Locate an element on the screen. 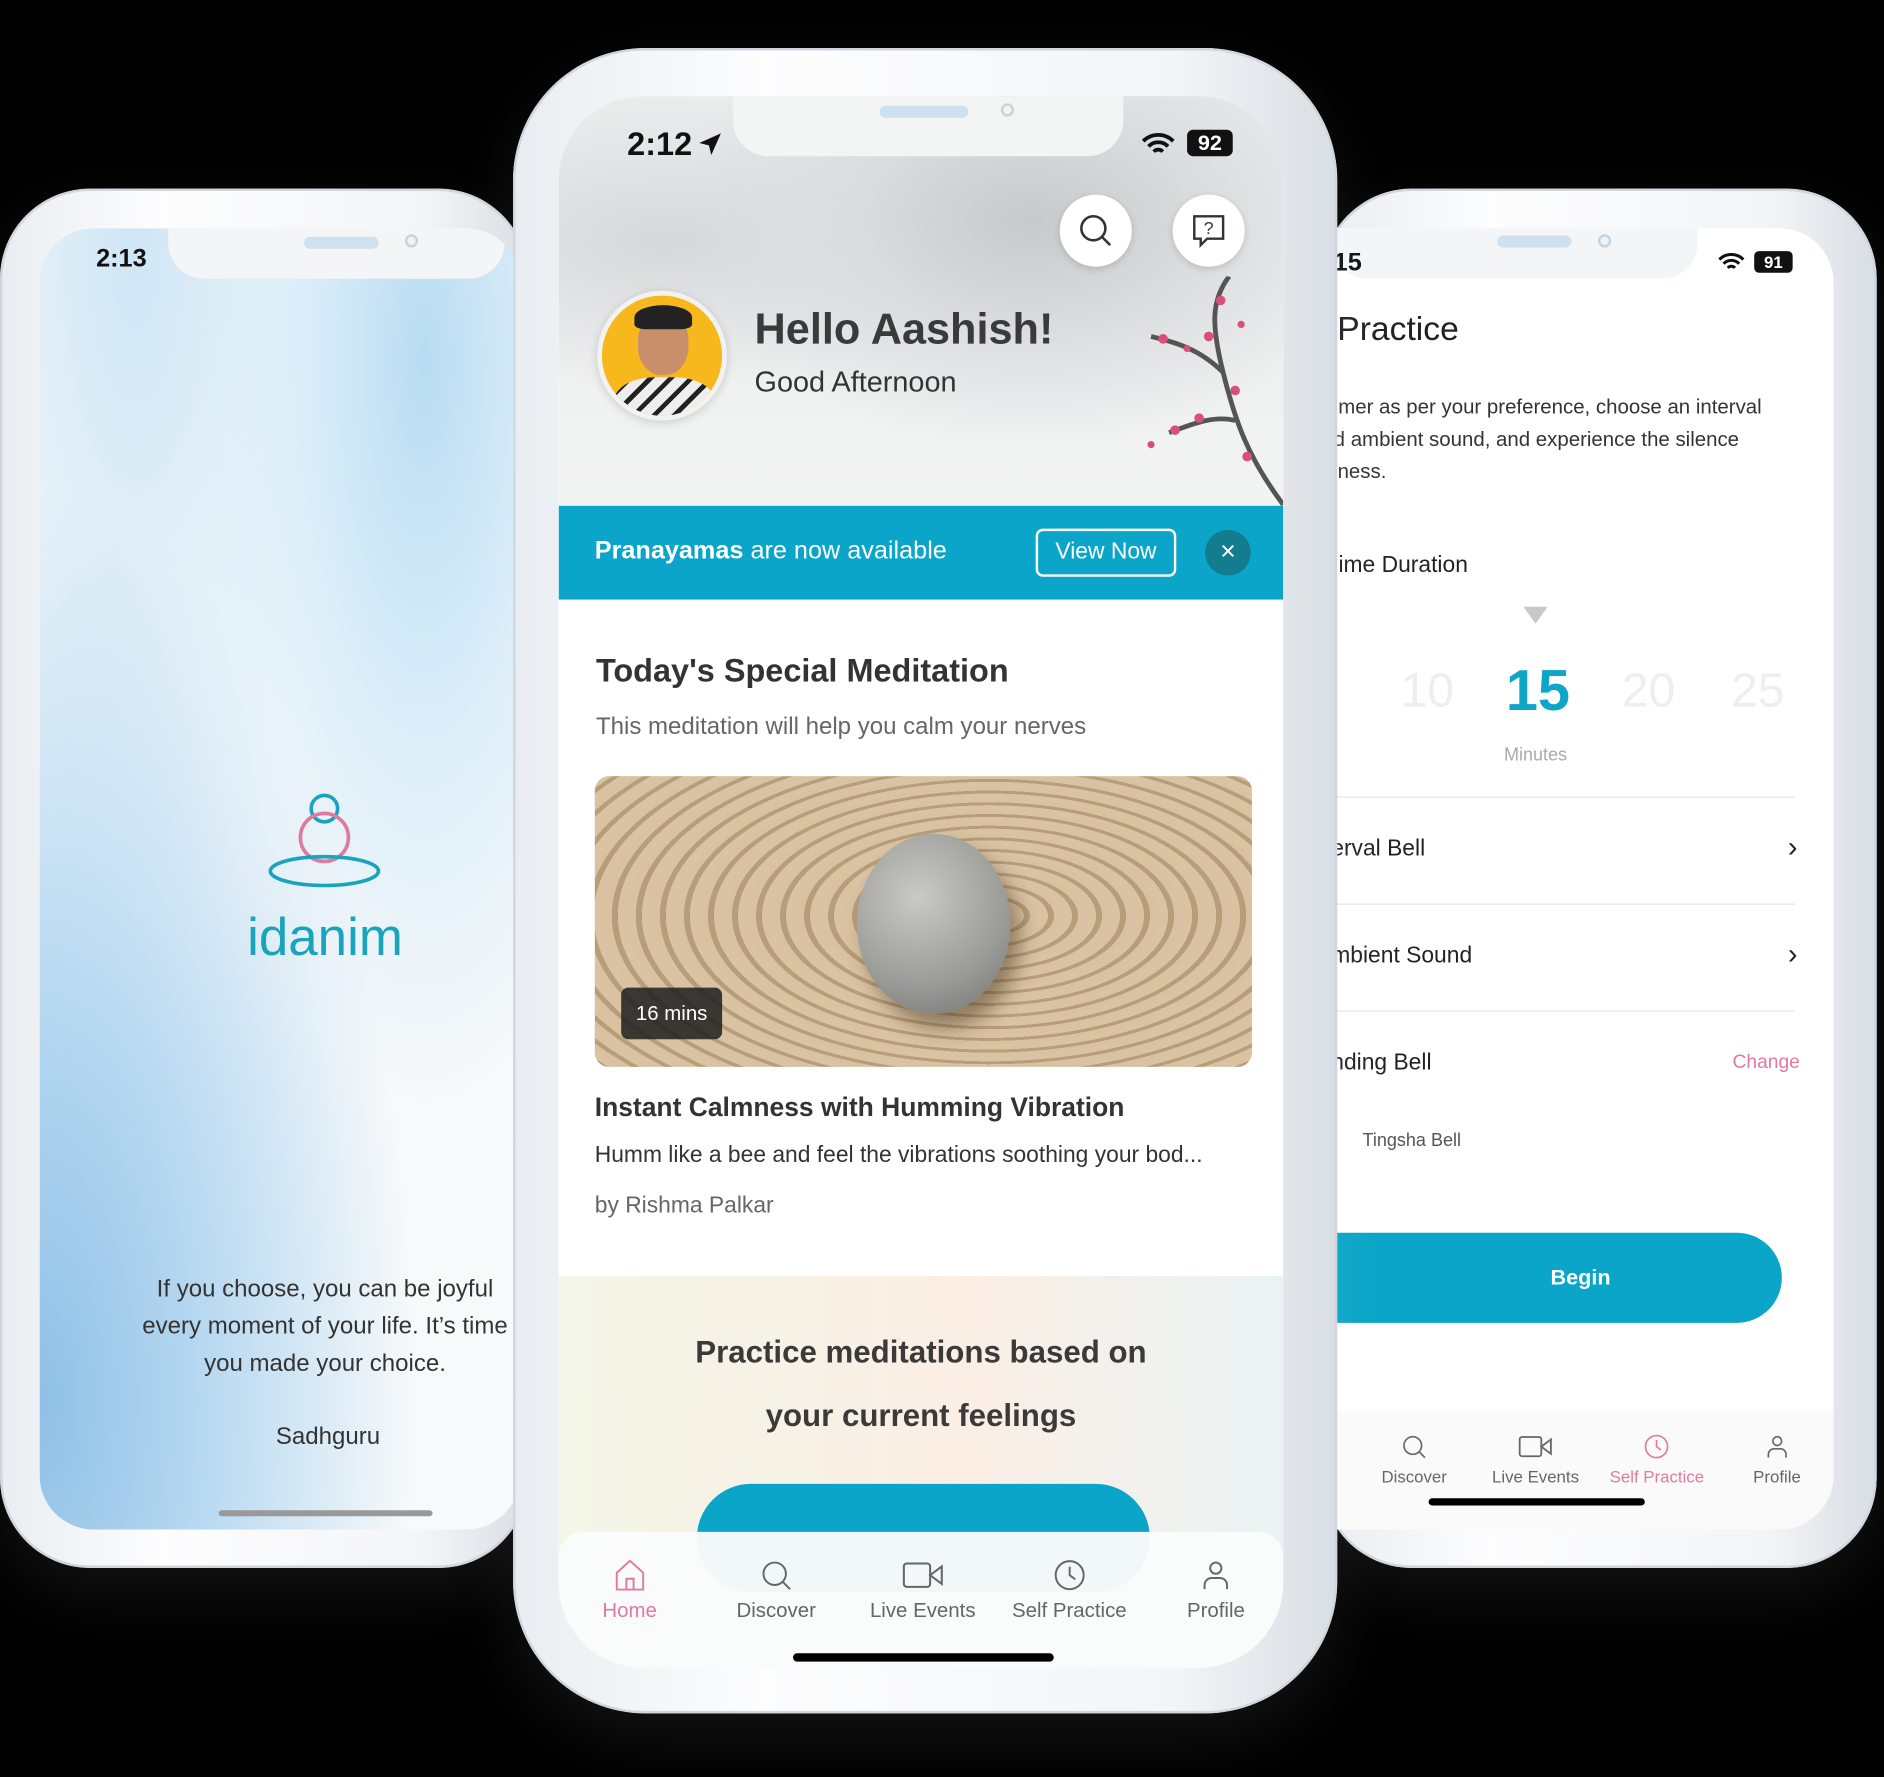 This screenshot has height=1777, width=1884. zen-stone is located at coordinates (933, 924).